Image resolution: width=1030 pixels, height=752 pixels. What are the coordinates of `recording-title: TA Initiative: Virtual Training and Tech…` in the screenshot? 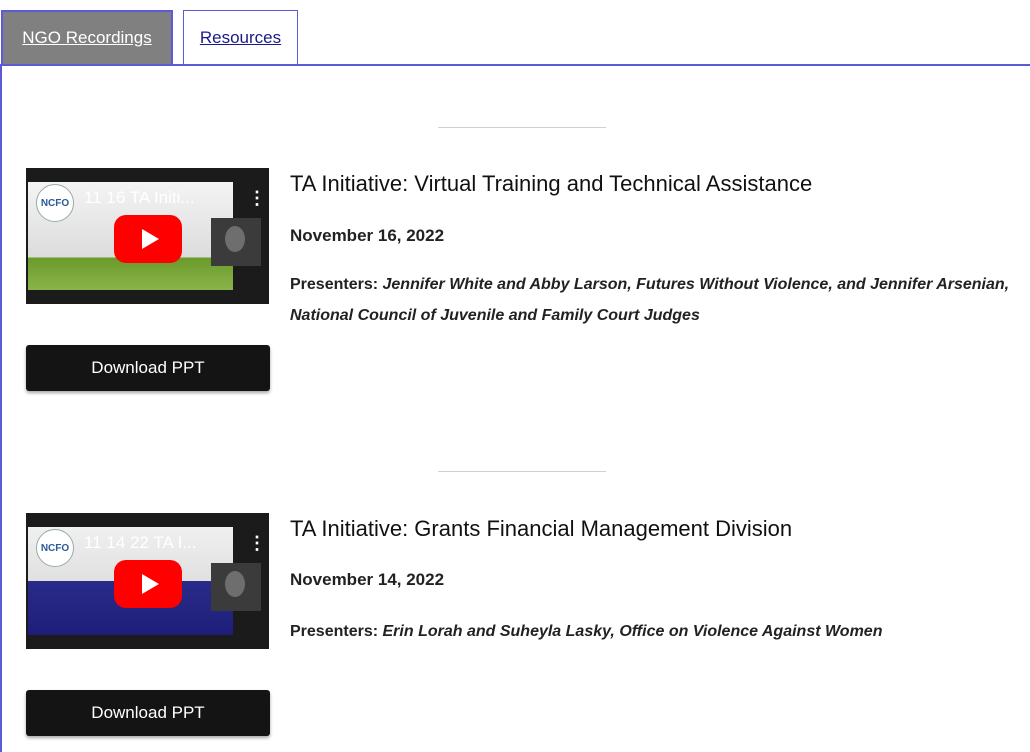 It's located at (551, 183).